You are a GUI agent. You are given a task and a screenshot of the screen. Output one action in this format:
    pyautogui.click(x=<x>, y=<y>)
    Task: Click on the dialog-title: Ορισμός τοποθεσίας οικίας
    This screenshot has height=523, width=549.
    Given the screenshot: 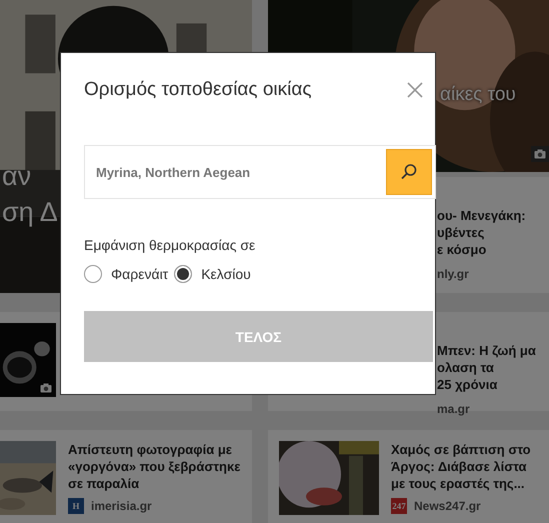 What is the action you would take?
    pyautogui.click(x=198, y=90)
    